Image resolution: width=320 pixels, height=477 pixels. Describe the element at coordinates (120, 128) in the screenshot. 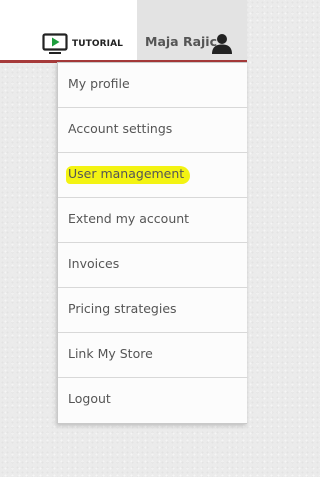

I see `menu-item-label: Account settings` at that location.